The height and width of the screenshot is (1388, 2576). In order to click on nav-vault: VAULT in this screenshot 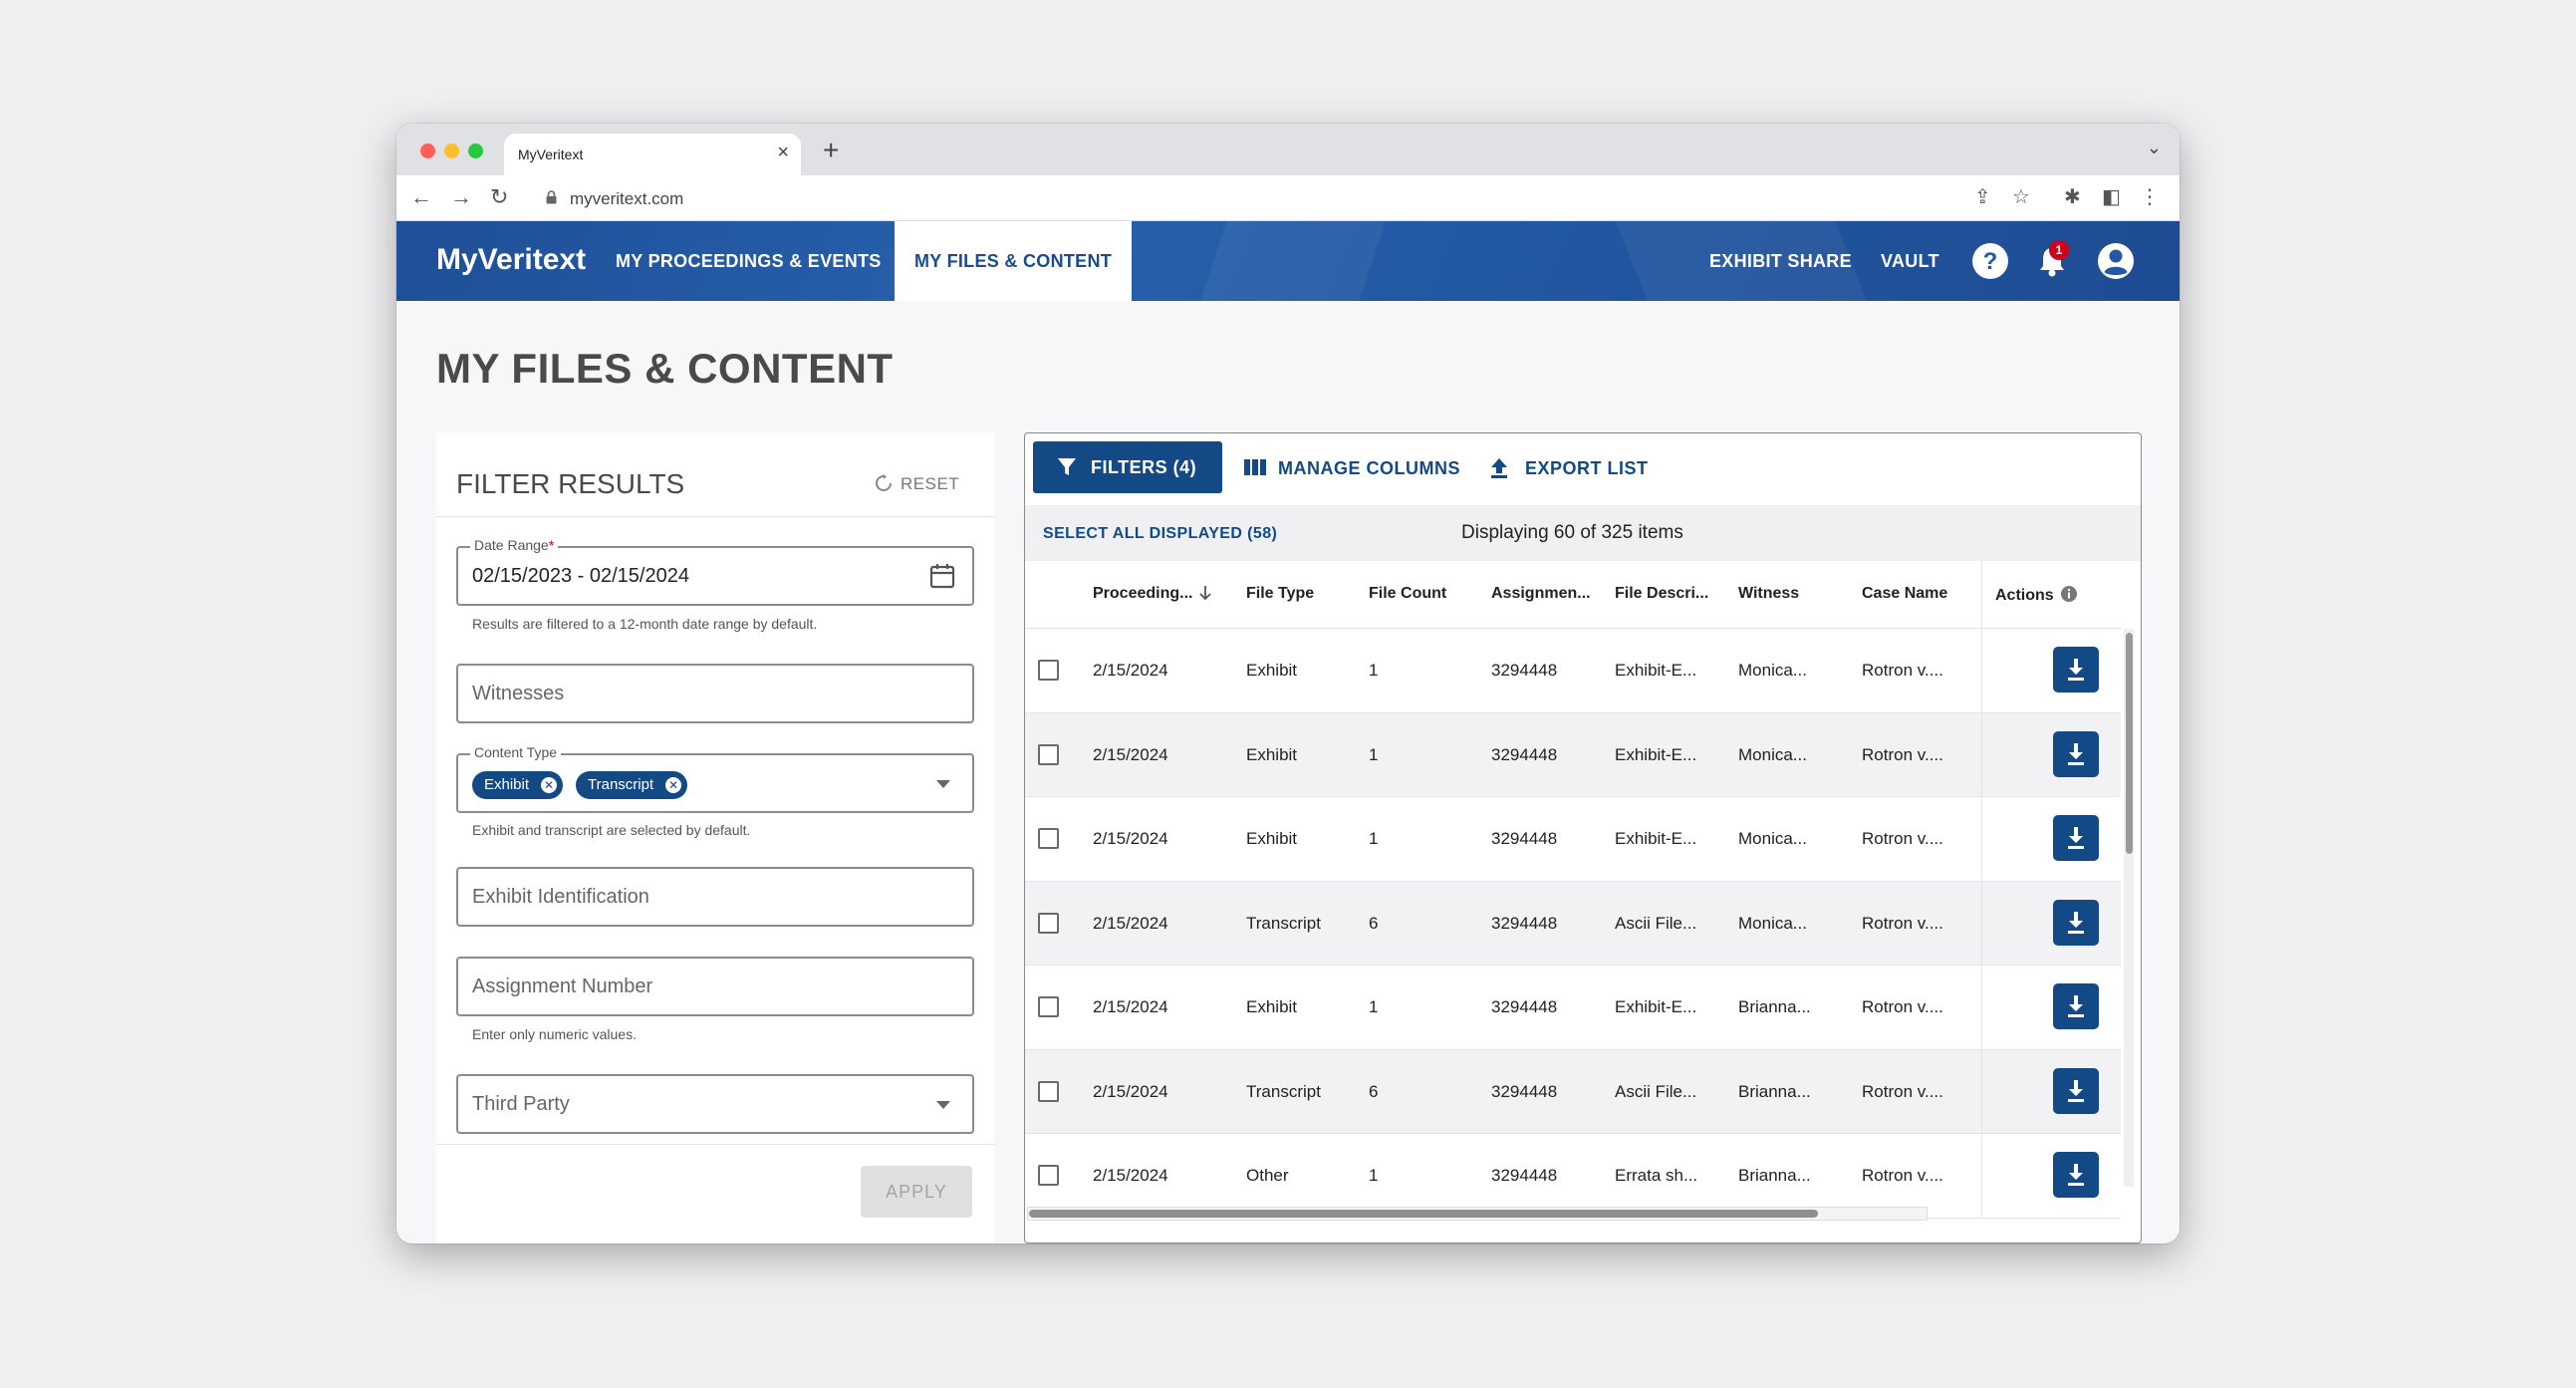, I will do `click(1910, 261)`.